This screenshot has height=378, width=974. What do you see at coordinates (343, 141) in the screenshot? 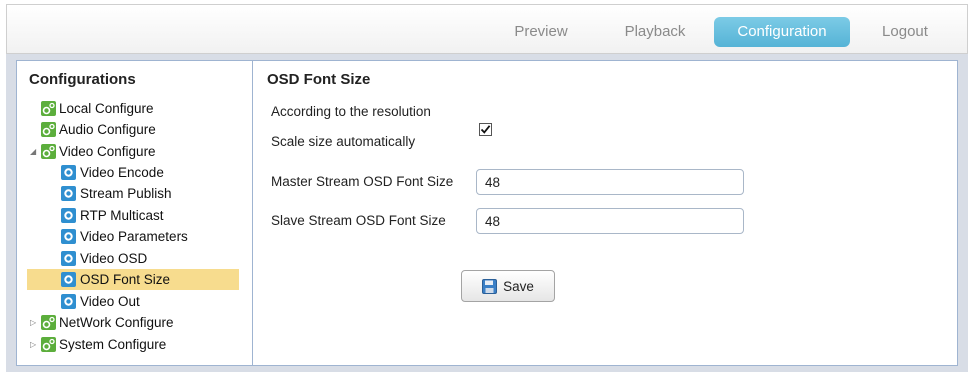
I see `auto-scale-label-line2: Scale size automatically` at bounding box center [343, 141].